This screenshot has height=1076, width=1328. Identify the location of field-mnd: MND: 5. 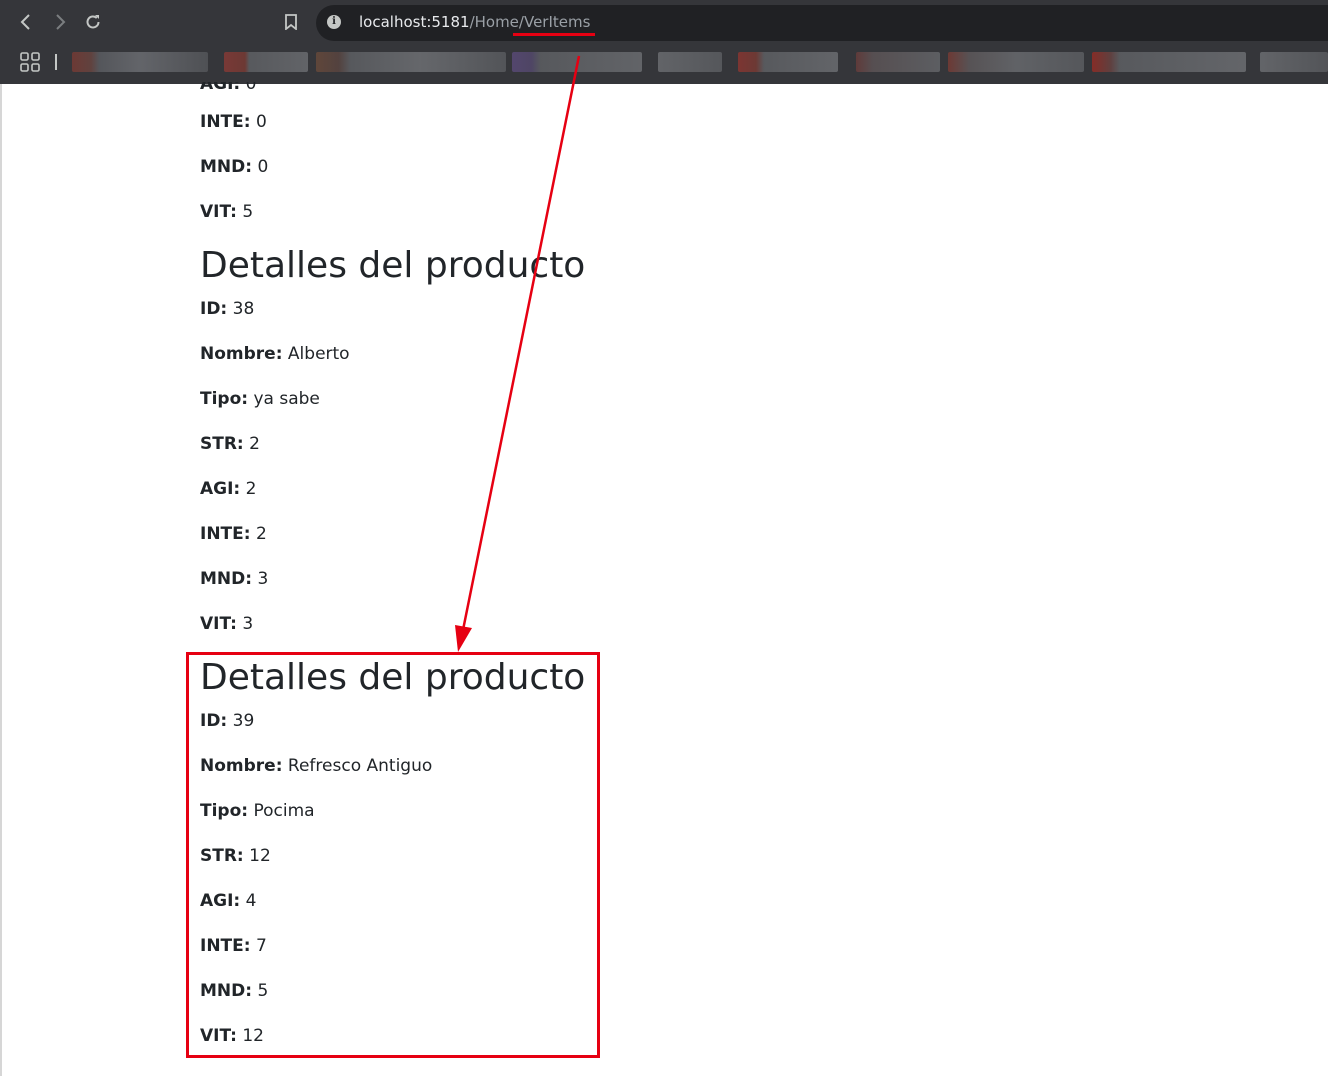
(234, 991).